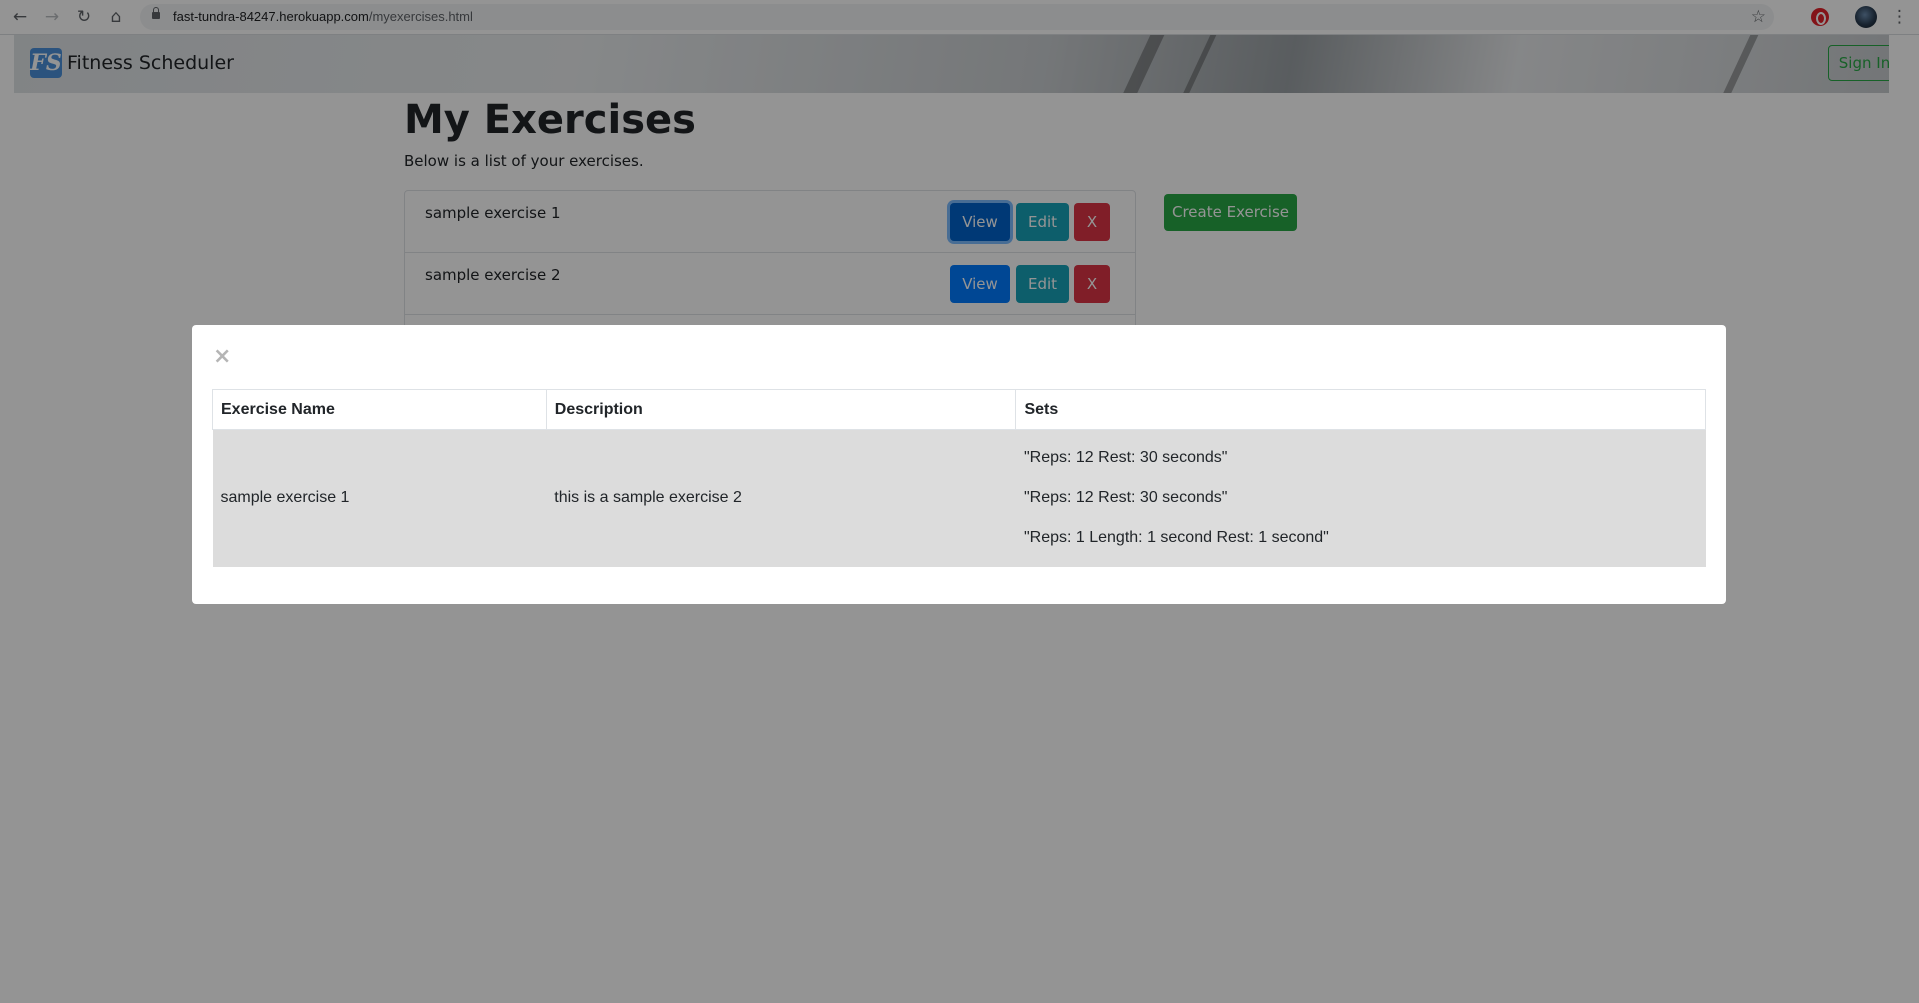 This screenshot has height=1003, width=1919. What do you see at coordinates (781, 409) in the screenshot?
I see `column-header-description: Description` at bounding box center [781, 409].